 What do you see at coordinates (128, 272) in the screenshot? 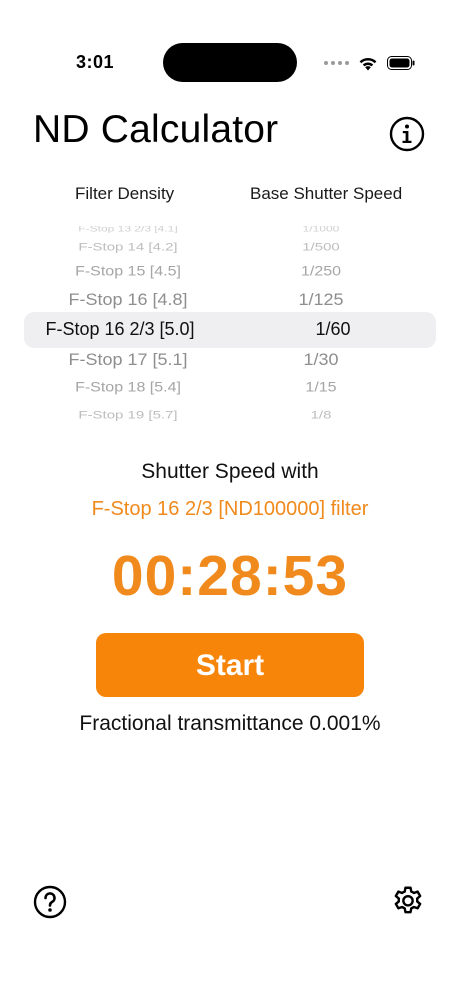
I see `picker-density-label: F-Stop 15 [4.5]` at bounding box center [128, 272].